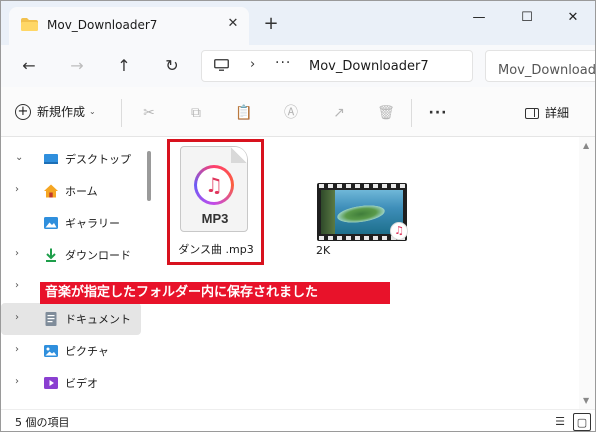 Image resolution: width=596 pixels, height=432 pixels. What do you see at coordinates (339, 113) in the screenshot?
I see `share-icon: ↗` at bounding box center [339, 113].